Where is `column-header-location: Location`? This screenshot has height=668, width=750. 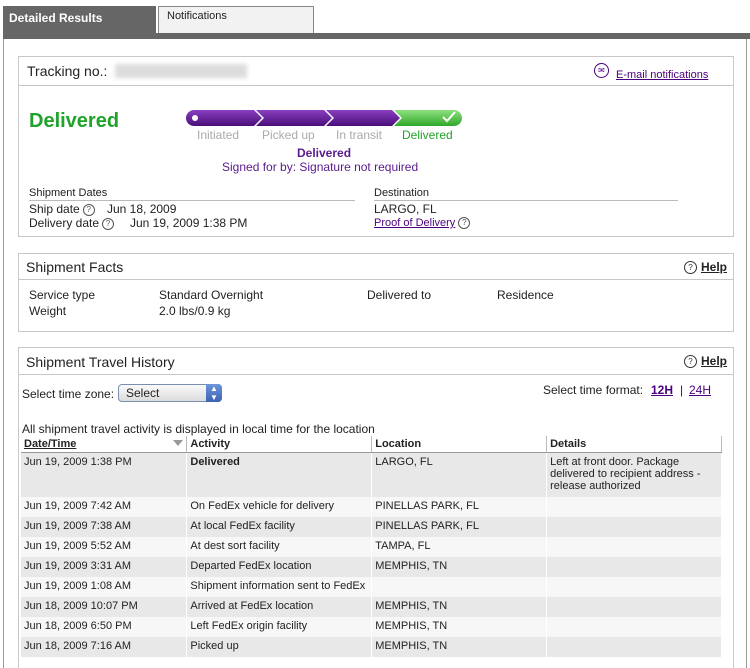 column-header-location: Location is located at coordinates (459, 444).